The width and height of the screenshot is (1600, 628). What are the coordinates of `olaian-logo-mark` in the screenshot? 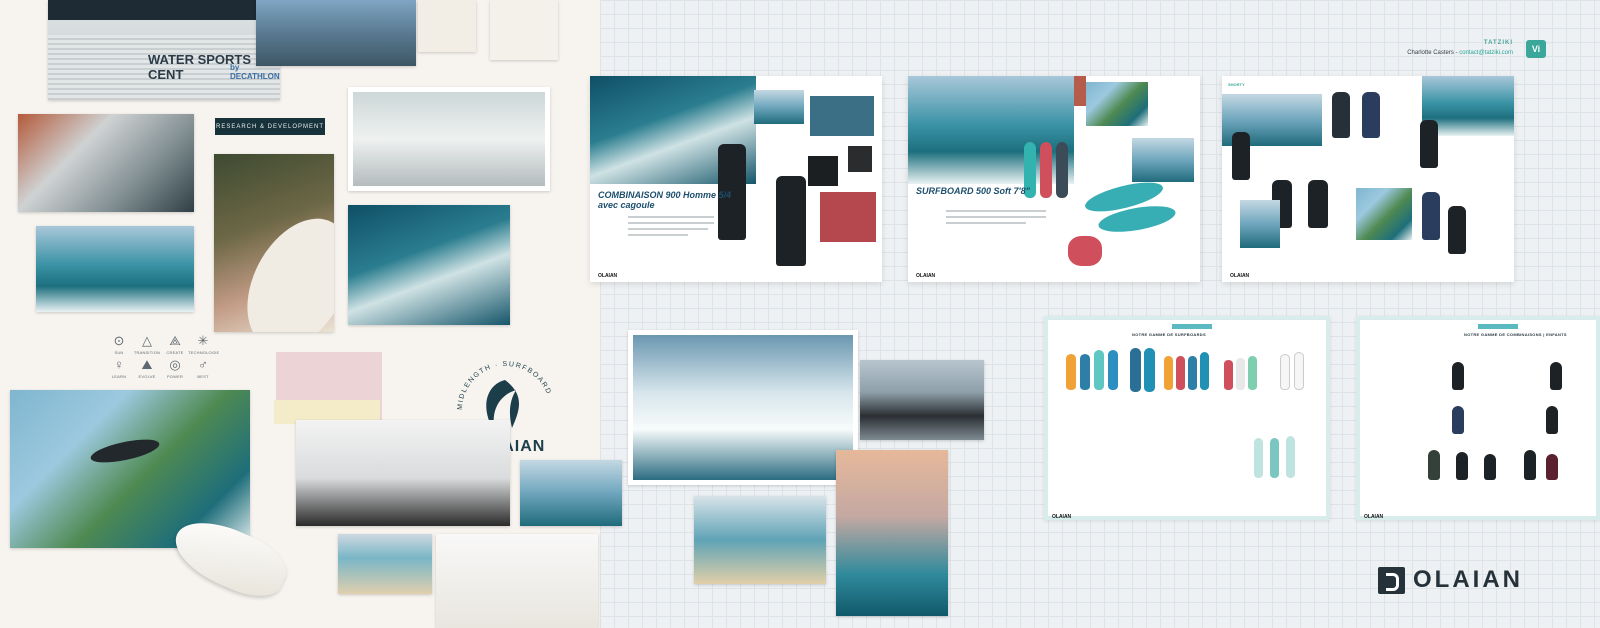 It's located at (1391, 580).